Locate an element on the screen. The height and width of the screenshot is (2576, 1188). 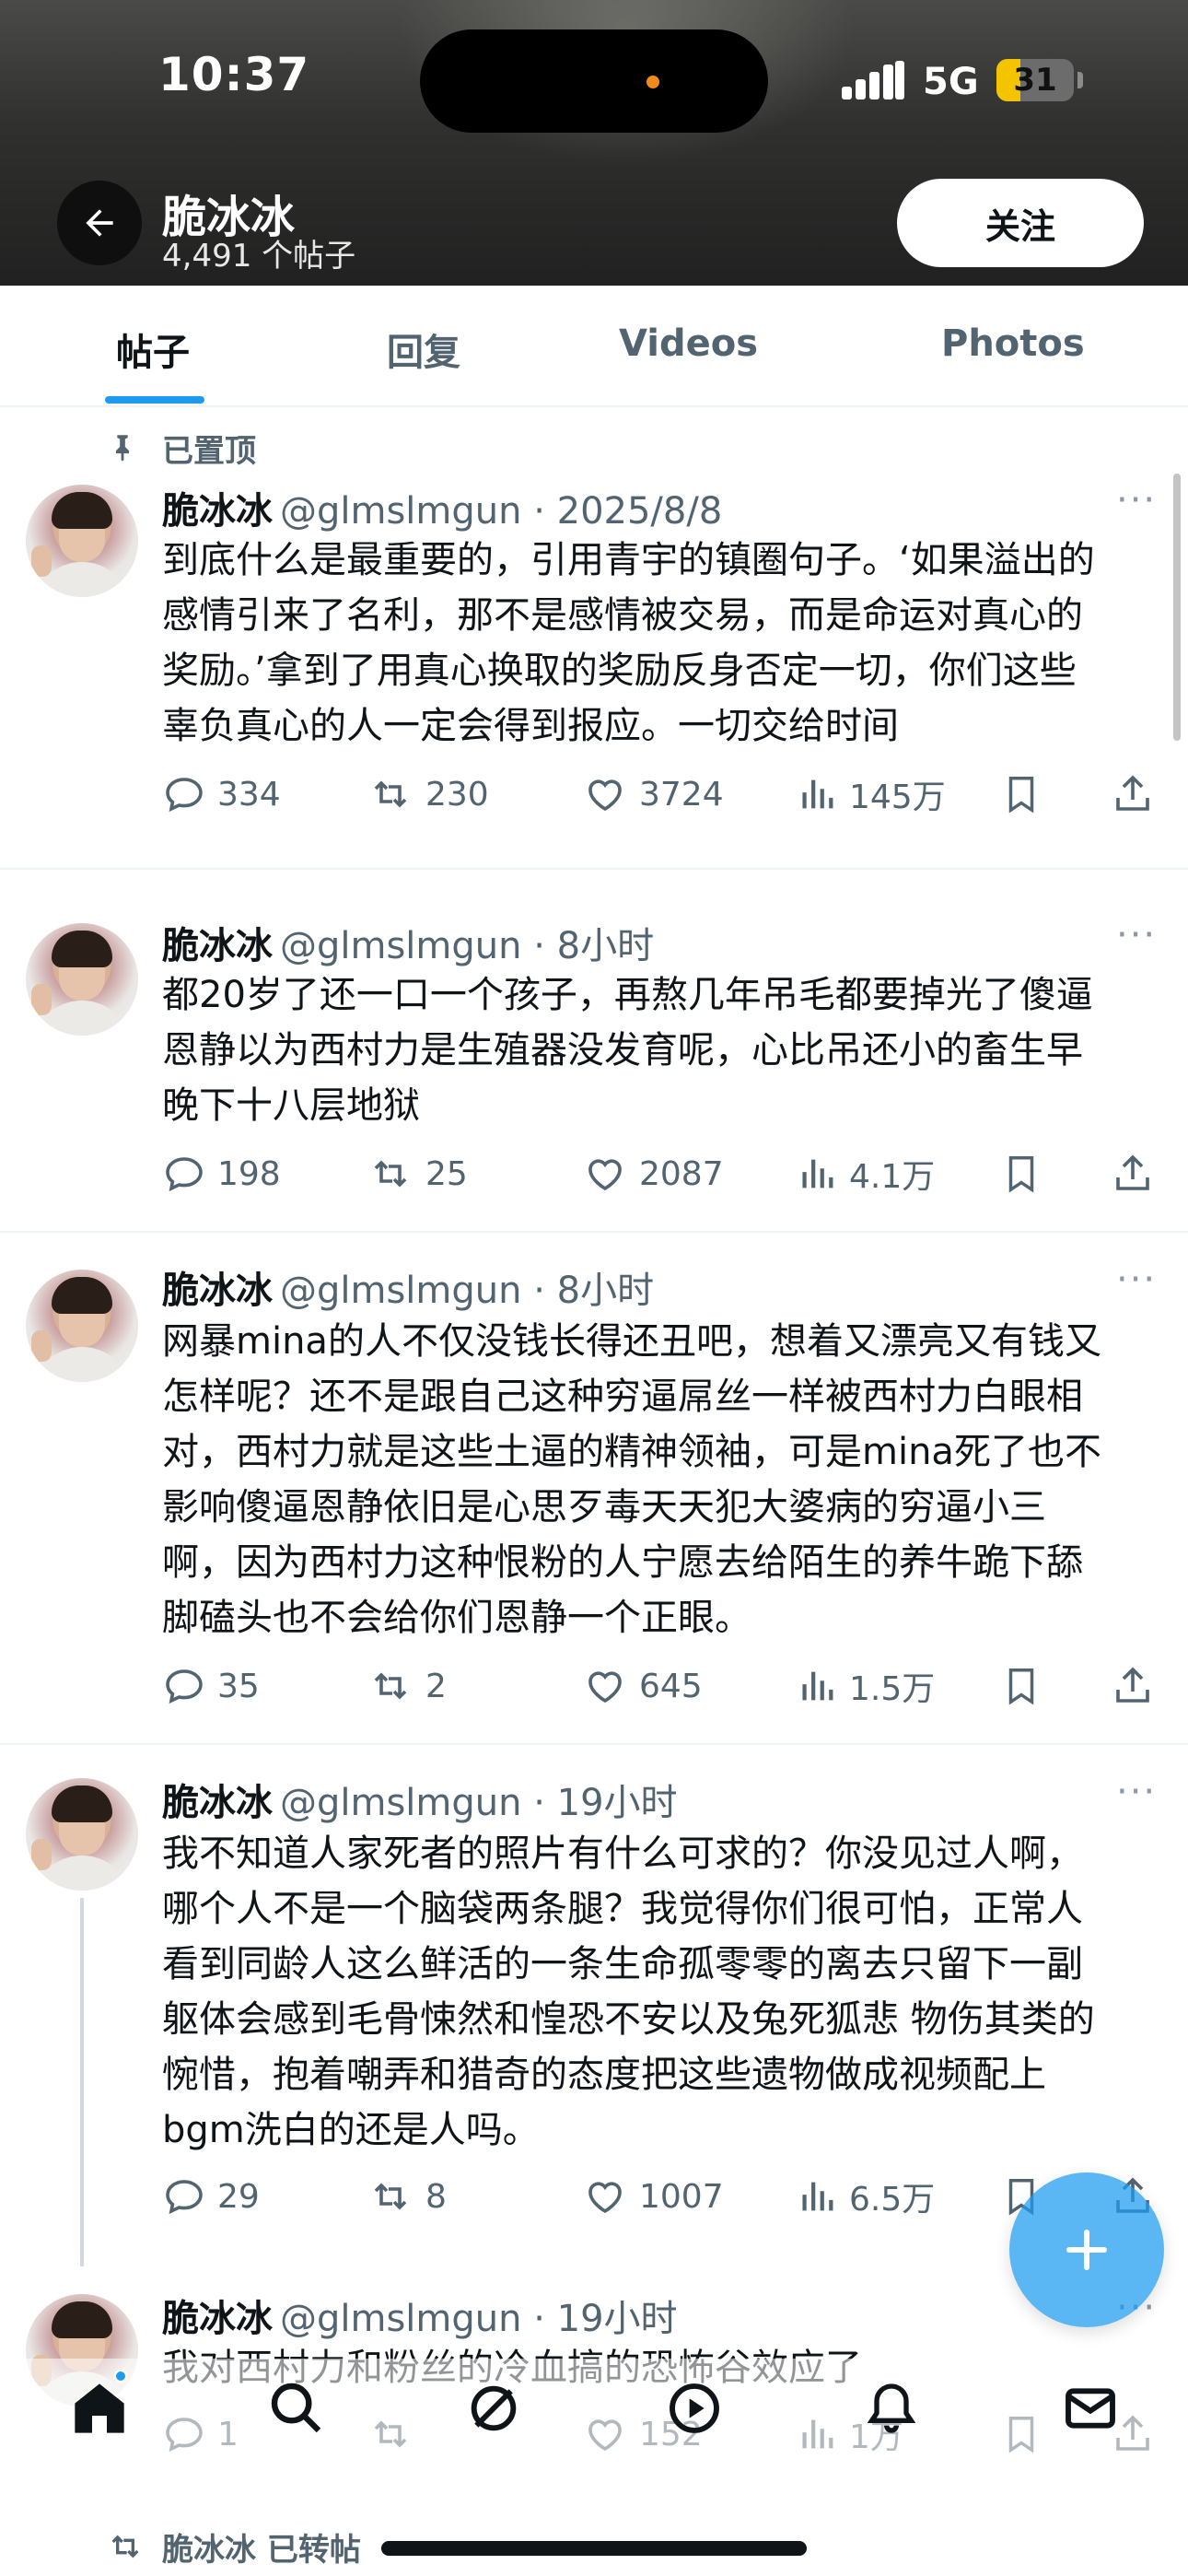
views-button: 1.5万 is located at coordinates (865, 1686).